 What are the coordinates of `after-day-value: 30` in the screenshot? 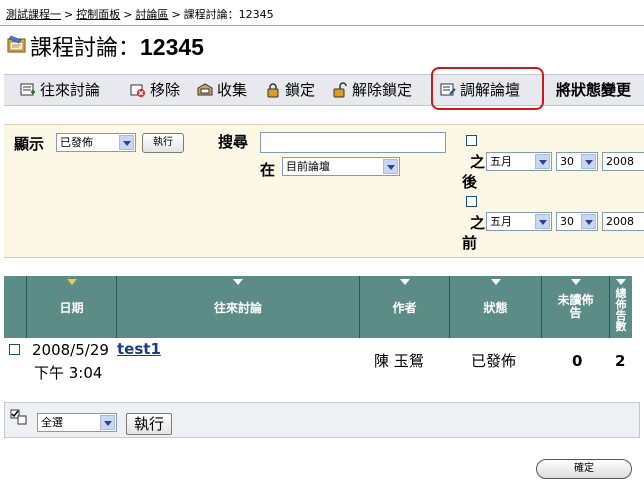 It's located at (567, 161).